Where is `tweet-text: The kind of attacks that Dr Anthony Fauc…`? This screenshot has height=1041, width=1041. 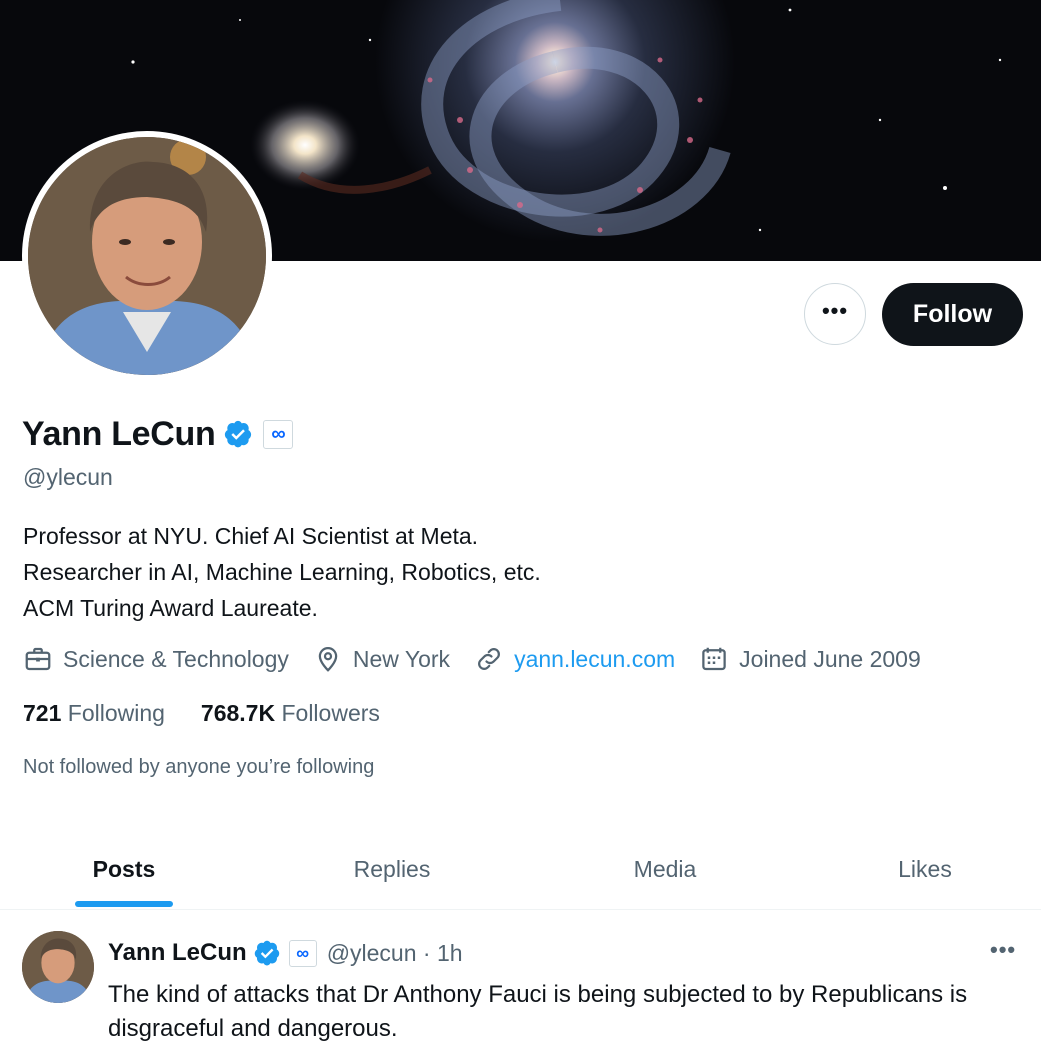
tweet-text: The kind of attacks that Dr Anthony Fauc… is located at coordinates (538, 1011).